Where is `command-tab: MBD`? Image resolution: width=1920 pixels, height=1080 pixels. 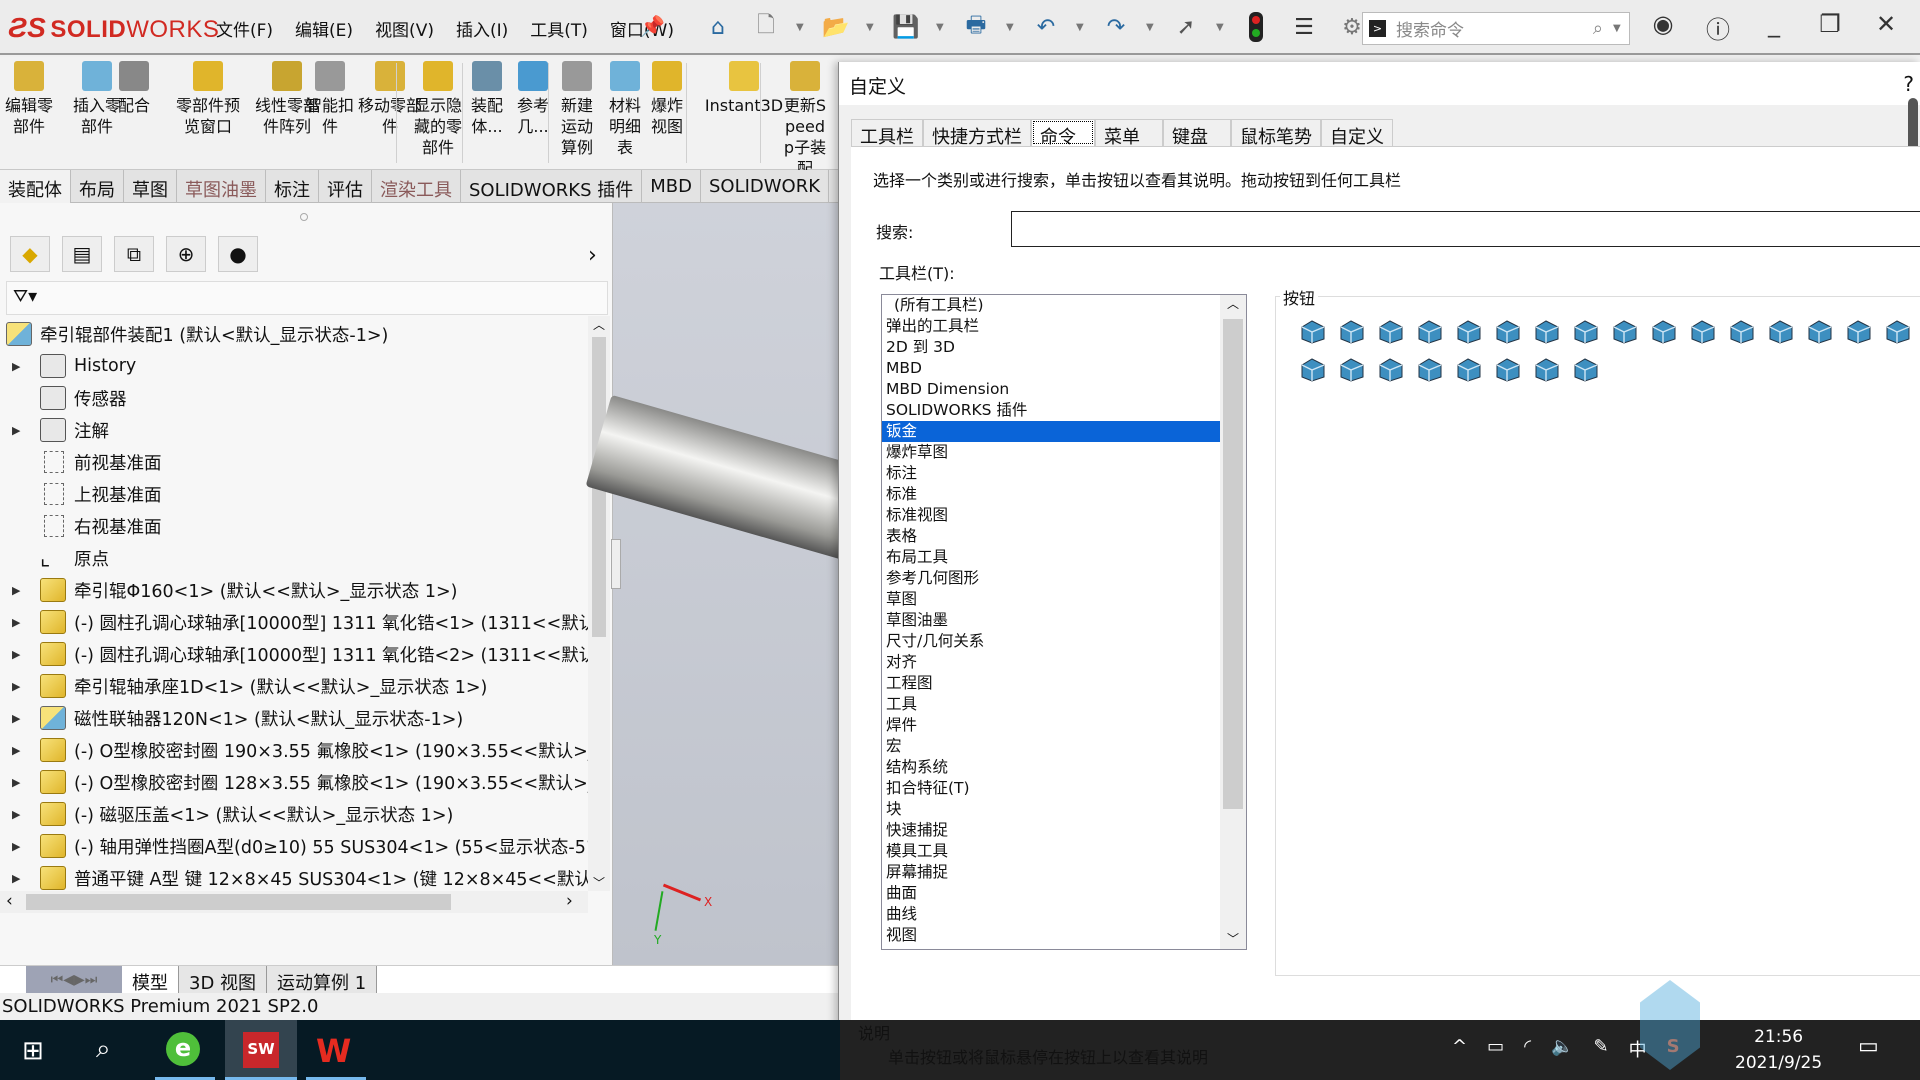
command-tab: MBD is located at coordinates (671, 186).